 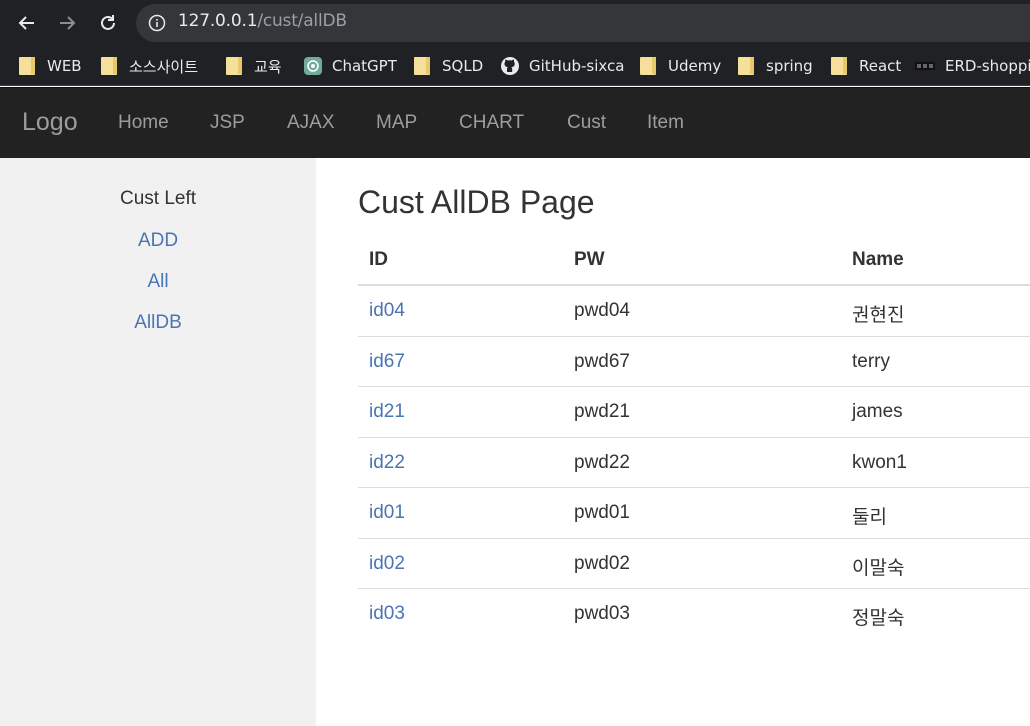 What do you see at coordinates (64, 66) in the screenshot?
I see `bookmark-label: WEB` at bounding box center [64, 66].